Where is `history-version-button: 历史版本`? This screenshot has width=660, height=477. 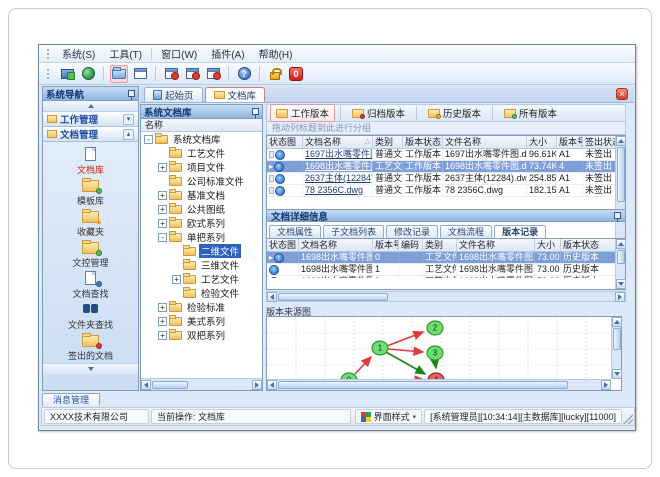 history-version-button: 历史版本 is located at coordinates (454, 113).